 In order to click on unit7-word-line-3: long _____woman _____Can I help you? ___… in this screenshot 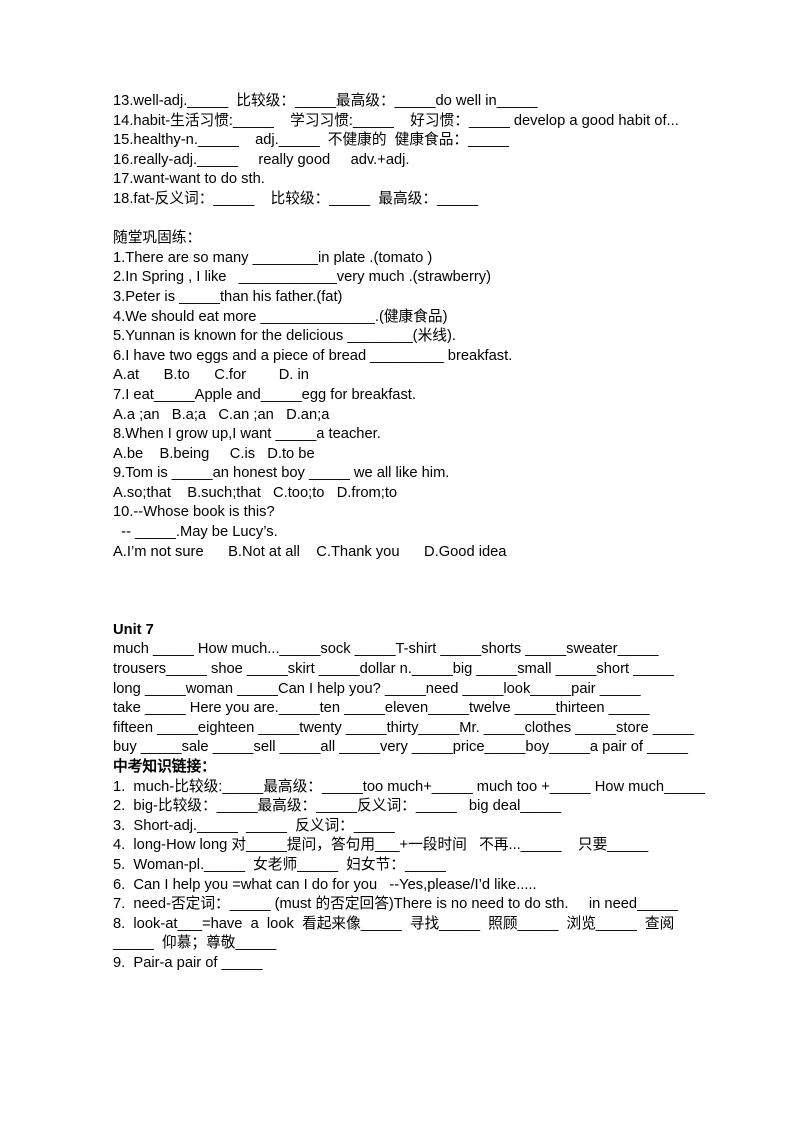, I will do `click(377, 688)`.